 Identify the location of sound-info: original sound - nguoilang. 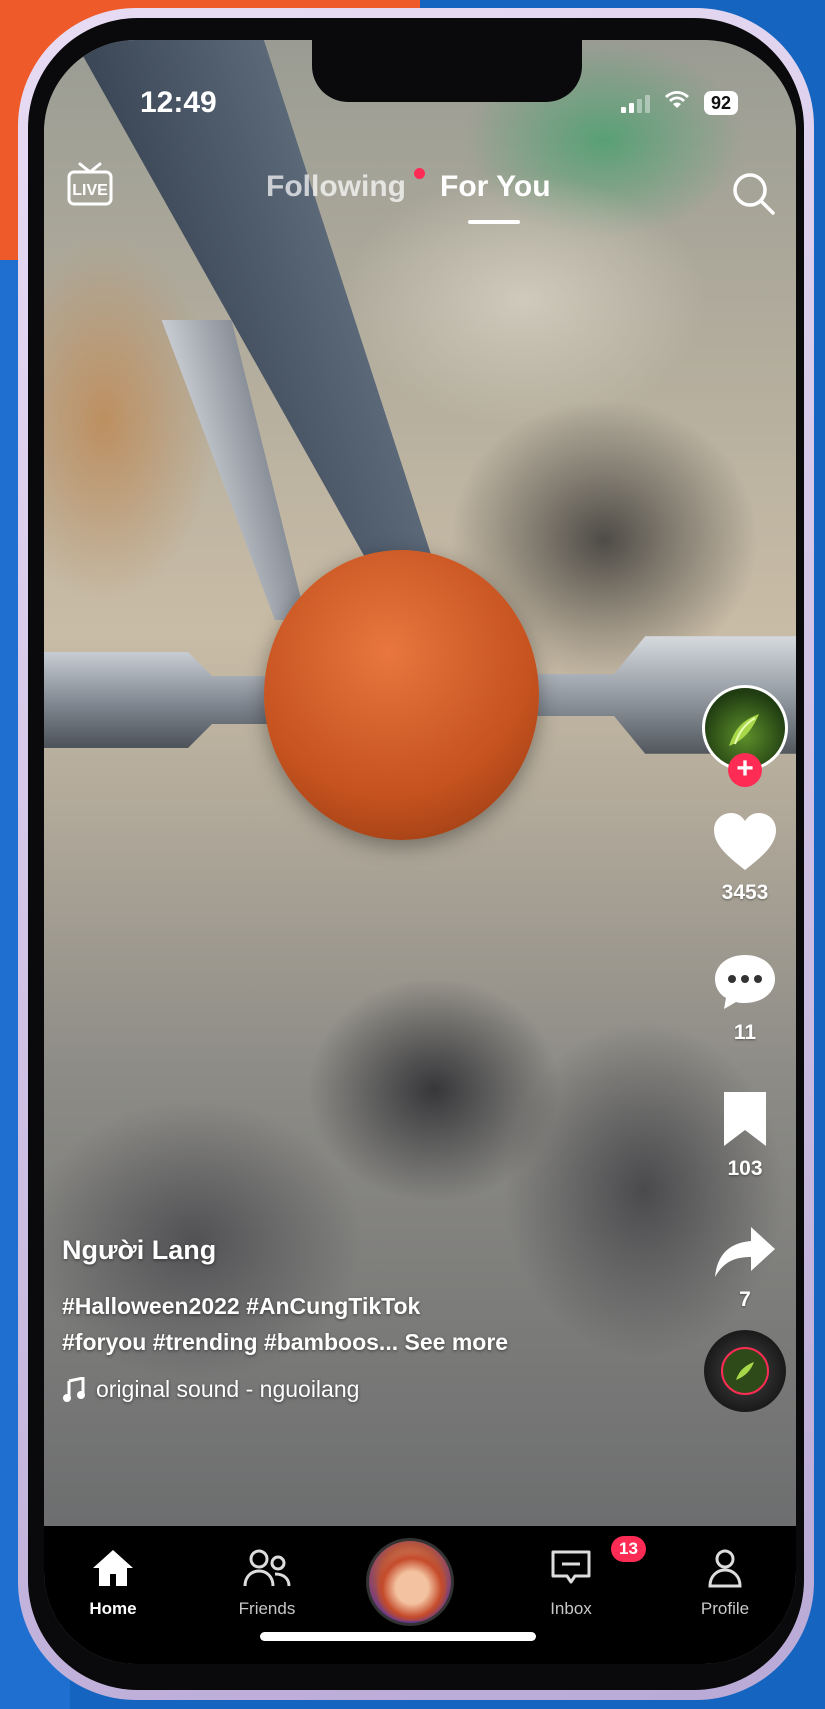
(369, 1389).